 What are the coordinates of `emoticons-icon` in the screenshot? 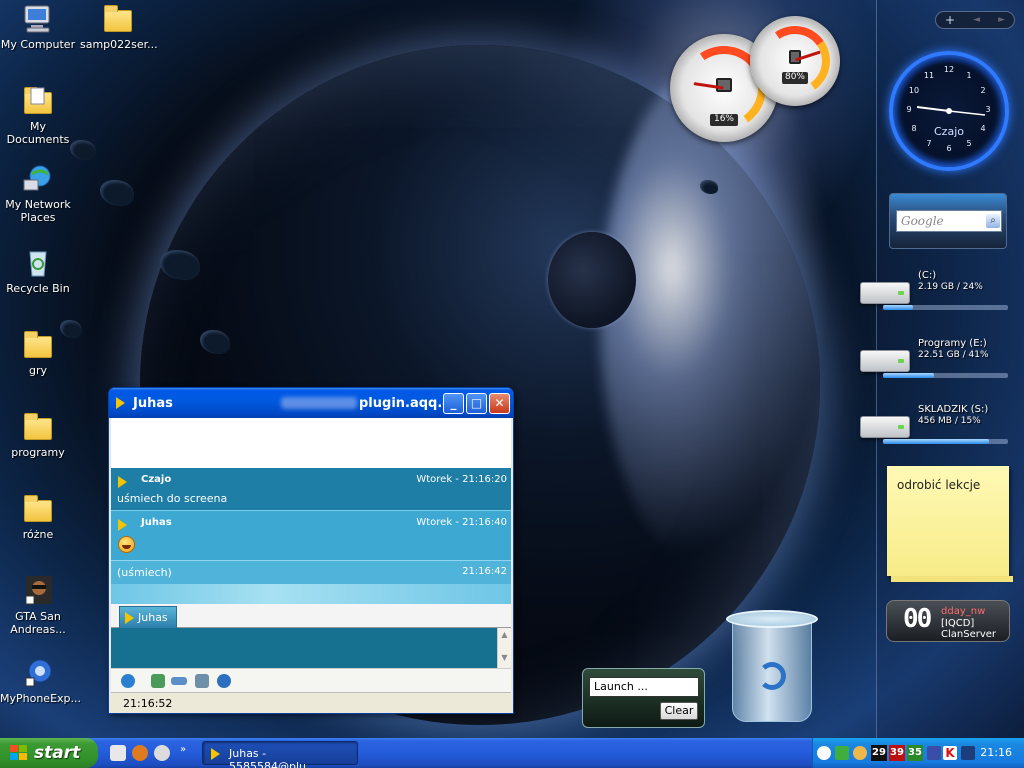 It's located at (128, 681).